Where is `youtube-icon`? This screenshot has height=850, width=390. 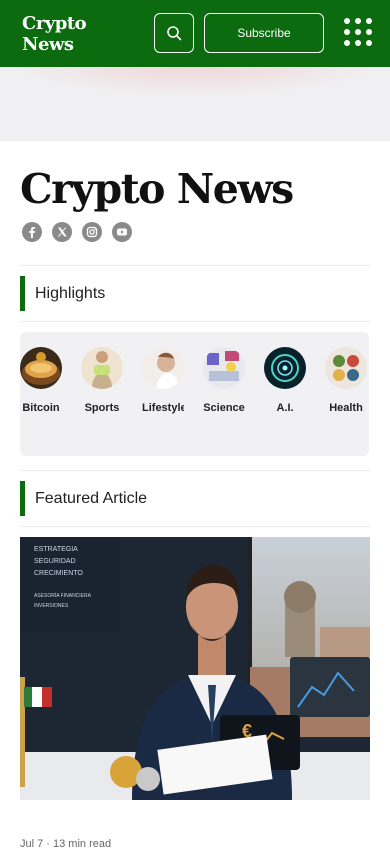
youtube-icon is located at coordinates (122, 232).